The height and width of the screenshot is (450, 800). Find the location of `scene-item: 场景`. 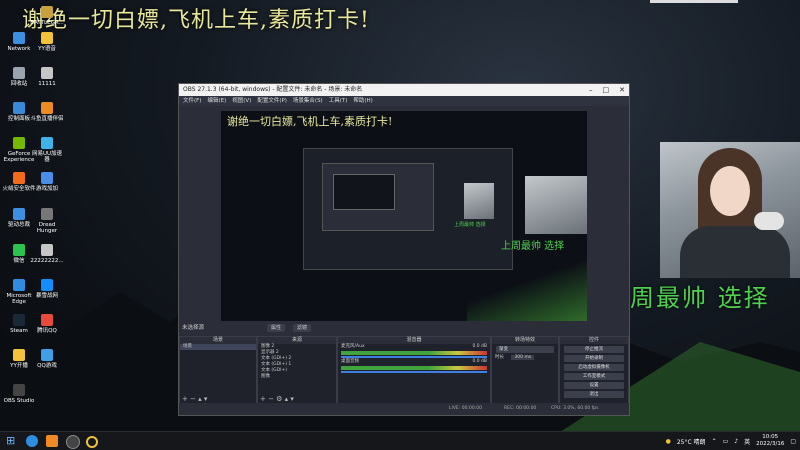

scene-item: 场景 is located at coordinates (218, 347).